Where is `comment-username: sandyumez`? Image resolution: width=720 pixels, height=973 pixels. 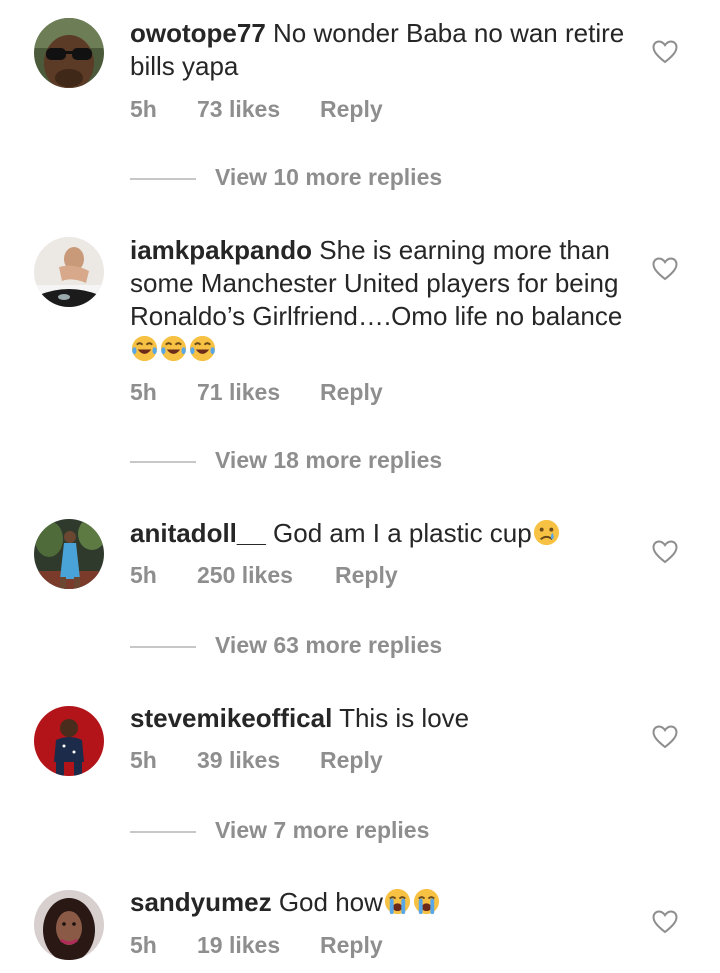
comment-username: sandyumez is located at coordinates (201, 902).